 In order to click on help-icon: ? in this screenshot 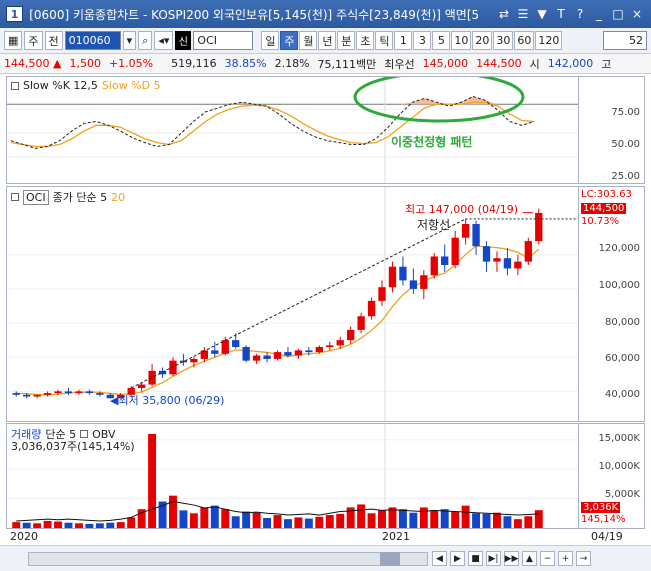, I will do `click(580, 14)`.